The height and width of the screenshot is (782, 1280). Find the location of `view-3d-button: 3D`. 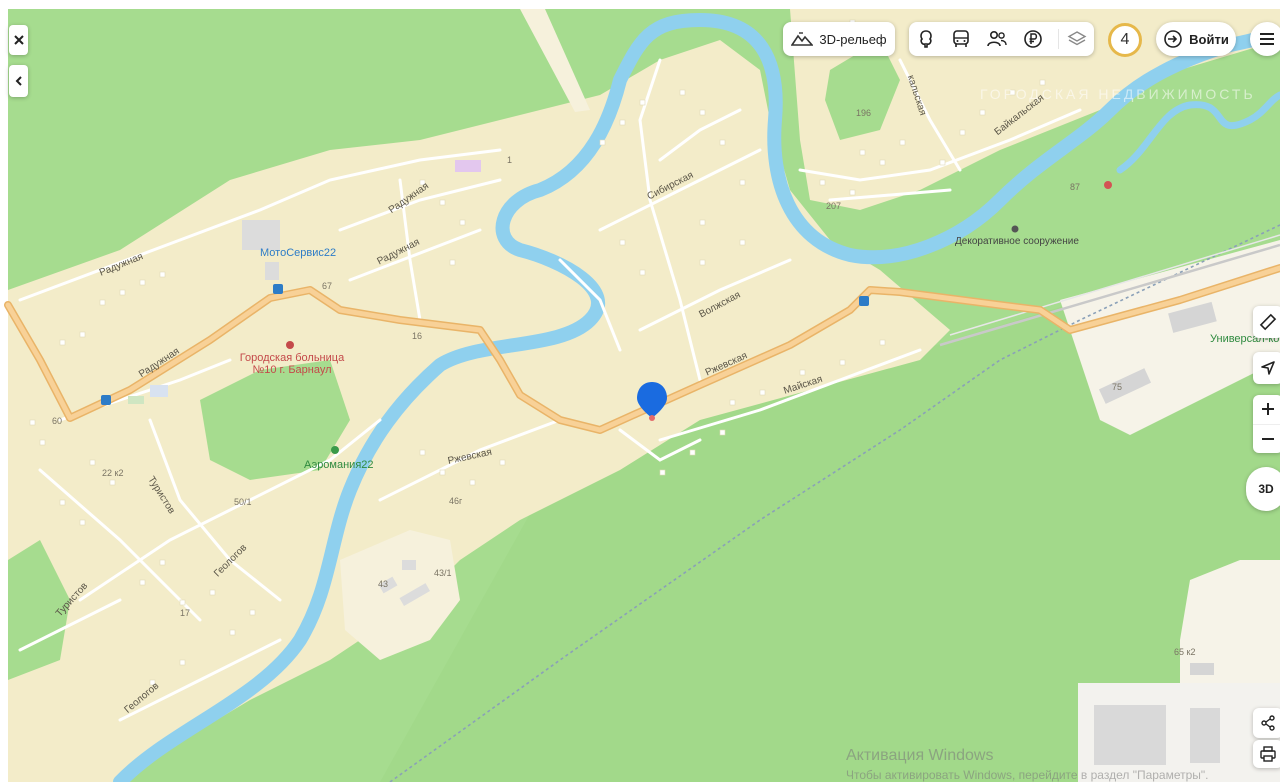

view-3d-button: 3D is located at coordinates (1263, 489).